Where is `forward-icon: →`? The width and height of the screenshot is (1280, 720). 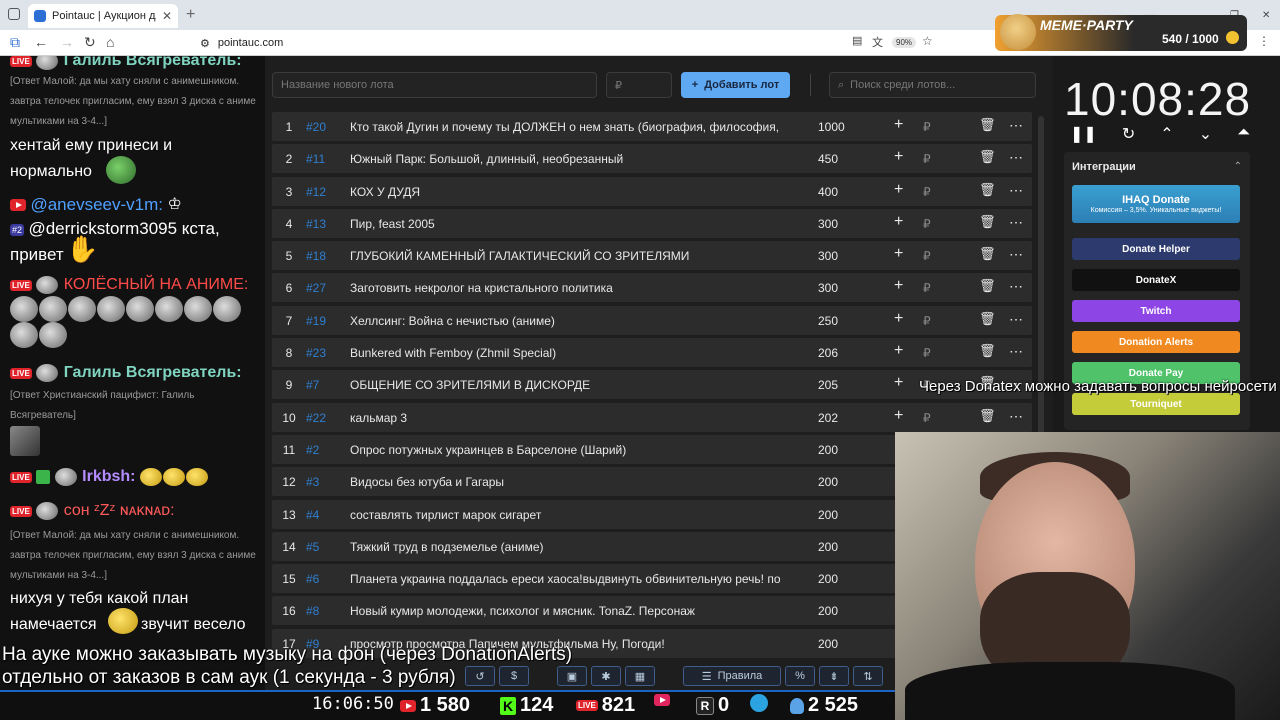 forward-icon: → is located at coordinates (67, 42).